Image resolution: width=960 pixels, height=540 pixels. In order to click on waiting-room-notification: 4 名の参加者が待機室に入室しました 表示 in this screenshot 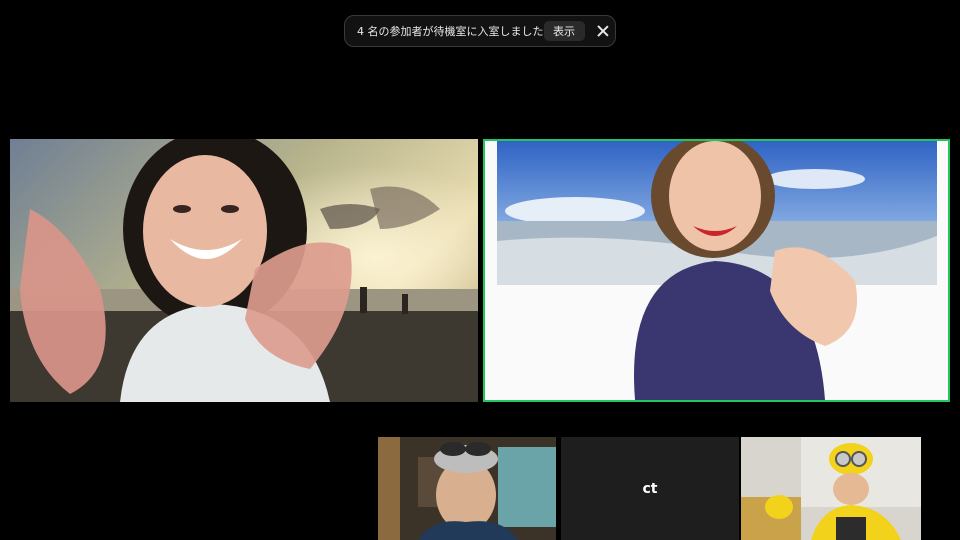, I will do `click(480, 31)`.